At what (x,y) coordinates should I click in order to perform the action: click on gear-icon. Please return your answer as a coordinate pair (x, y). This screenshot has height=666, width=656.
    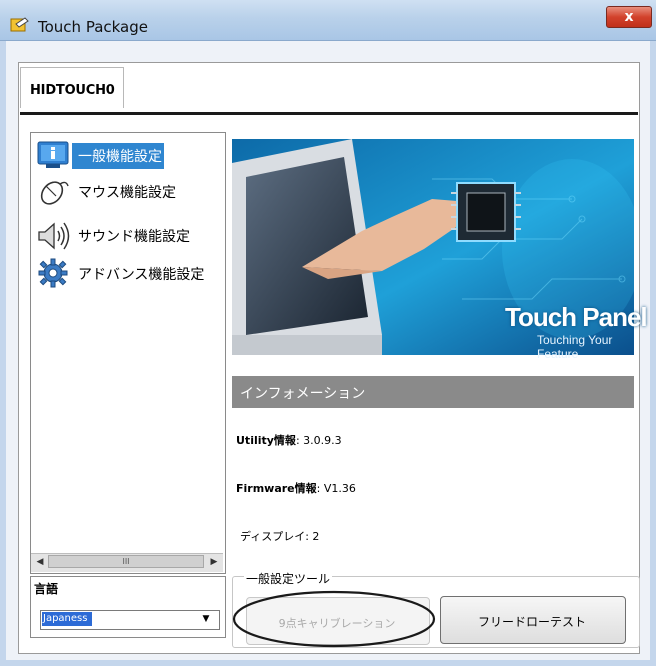
    Looking at the image, I should click on (53, 273).